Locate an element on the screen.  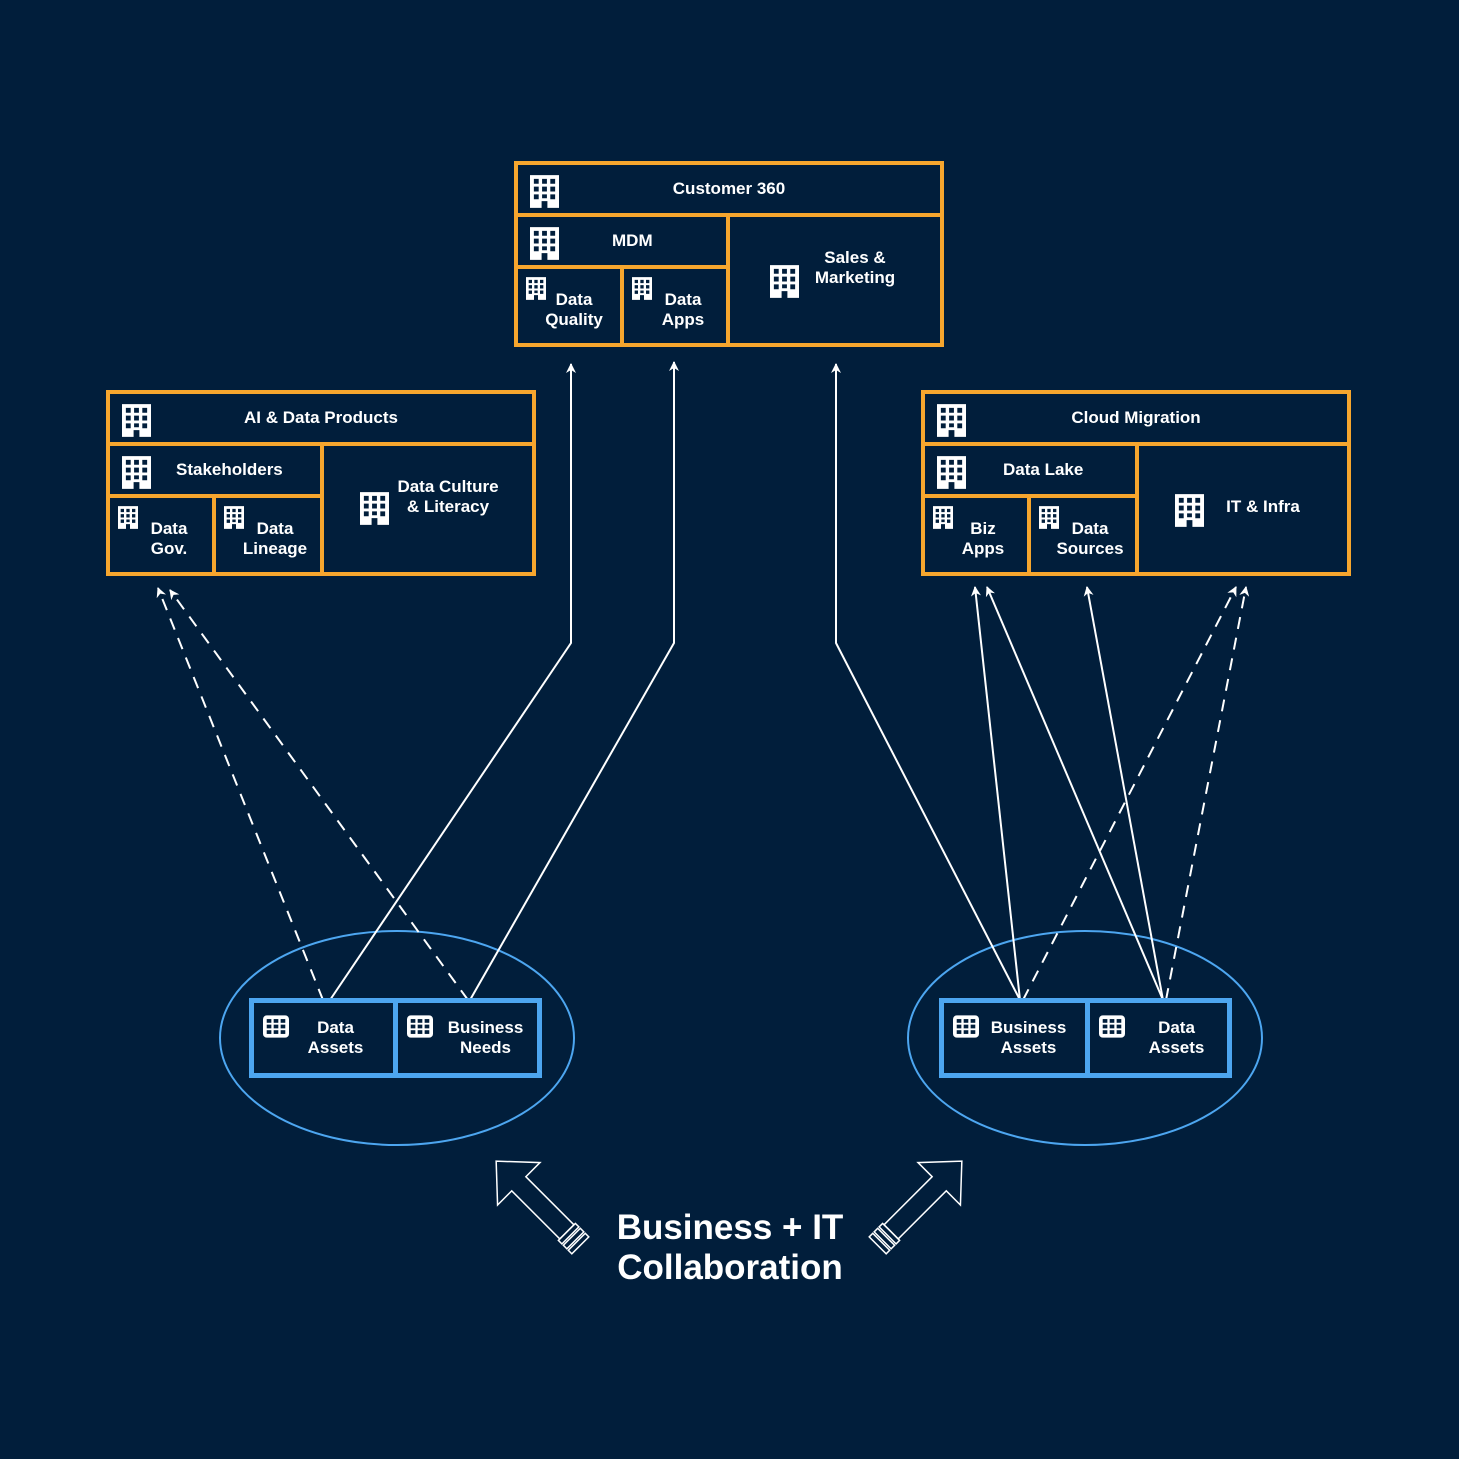
business-assets-item: Business Assets is located at coordinates (1017, 1038).